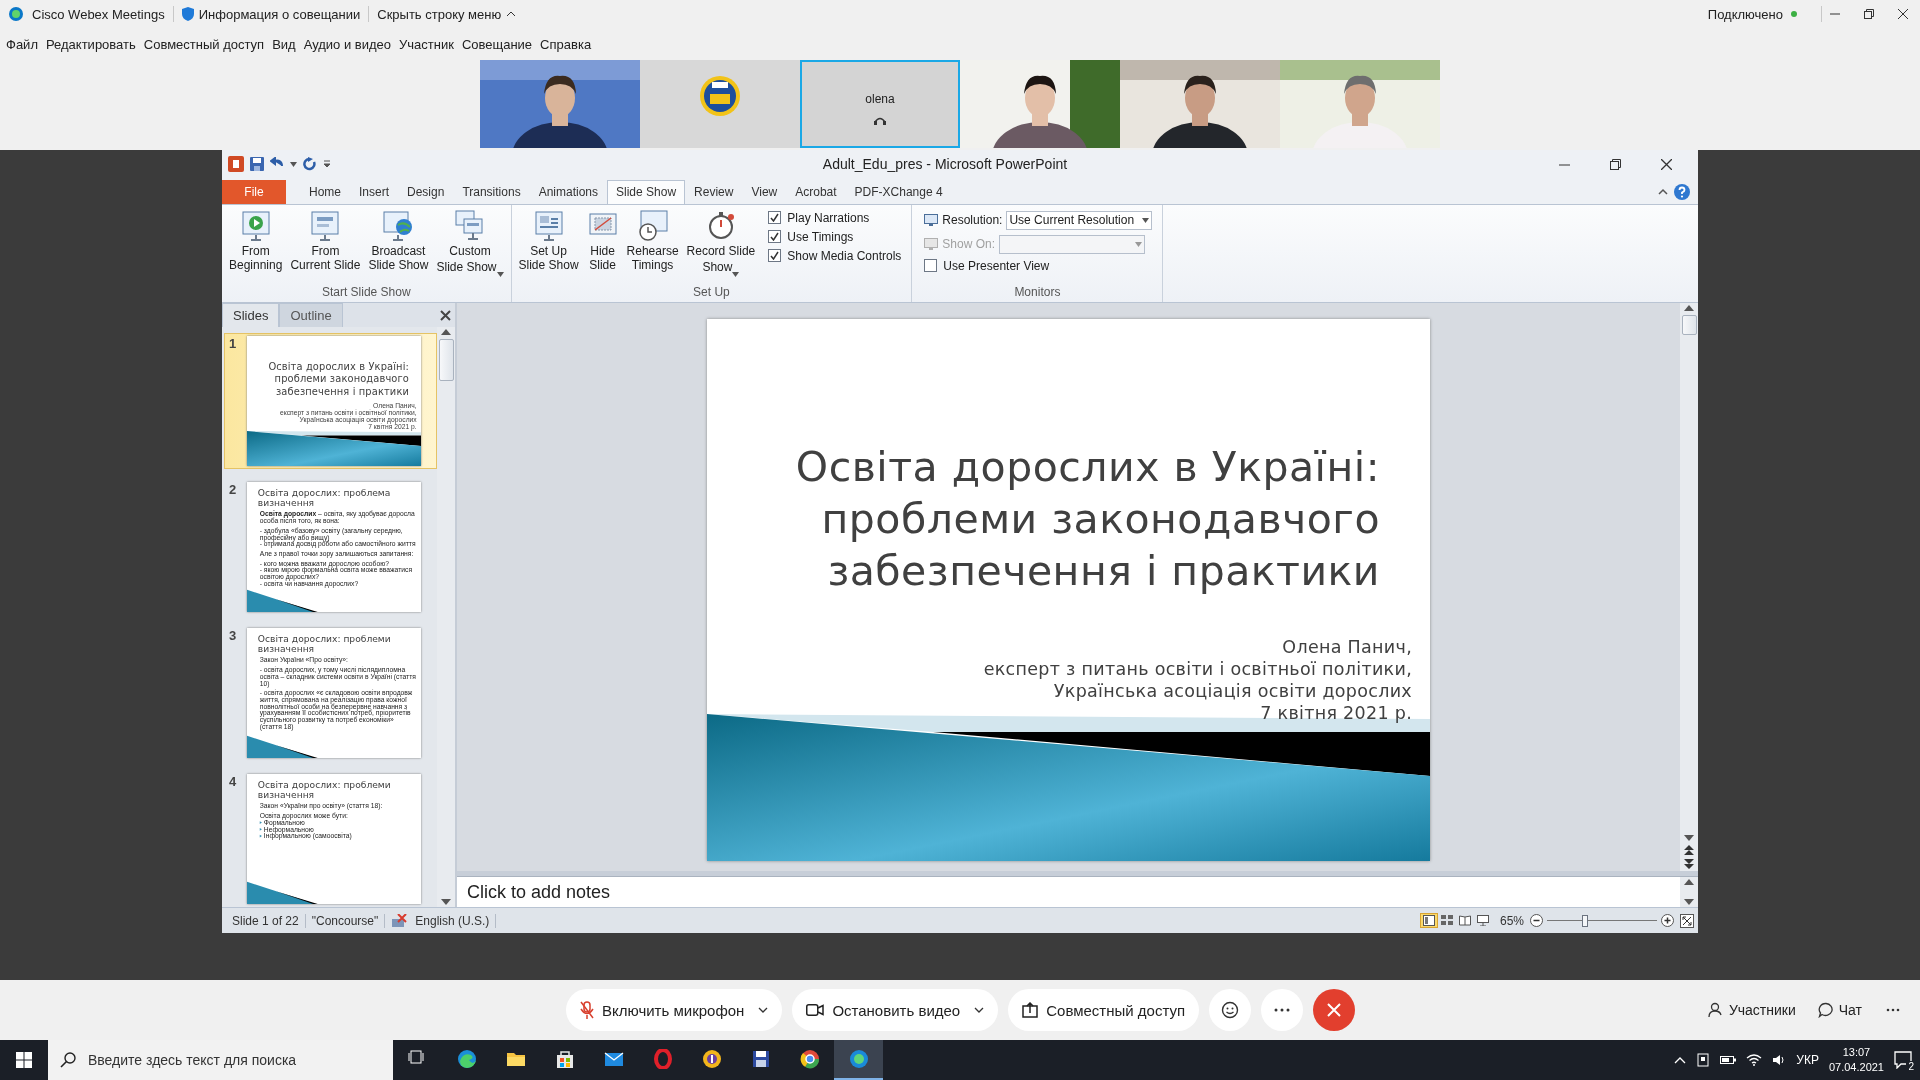  Describe the element at coordinates (711, 293) in the screenshot. I see `group-label: Set Up` at that location.